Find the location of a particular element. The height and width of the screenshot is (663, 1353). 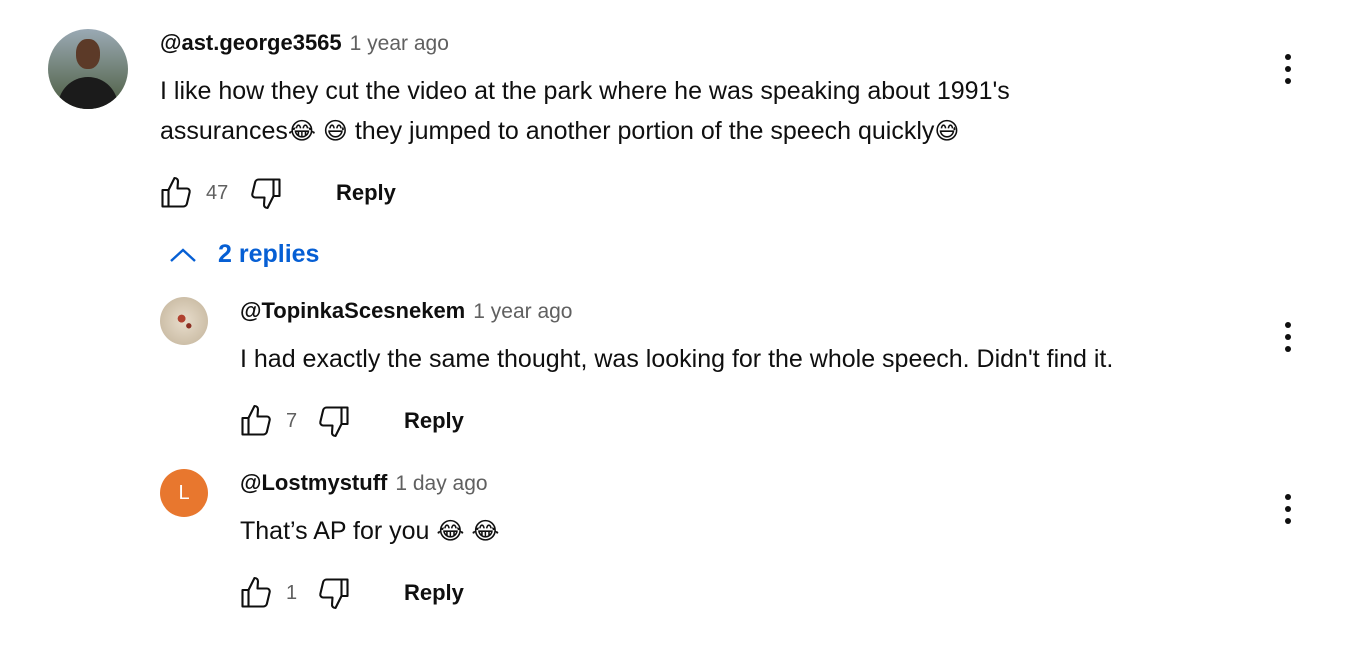

like-count: 47 is located at coordinates (217, 192).